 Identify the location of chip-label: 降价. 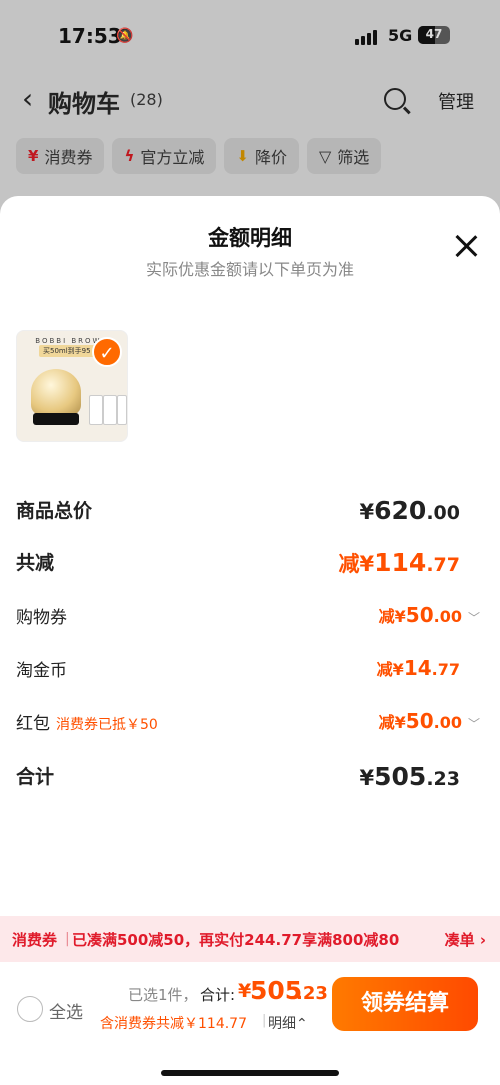
(270, 157).